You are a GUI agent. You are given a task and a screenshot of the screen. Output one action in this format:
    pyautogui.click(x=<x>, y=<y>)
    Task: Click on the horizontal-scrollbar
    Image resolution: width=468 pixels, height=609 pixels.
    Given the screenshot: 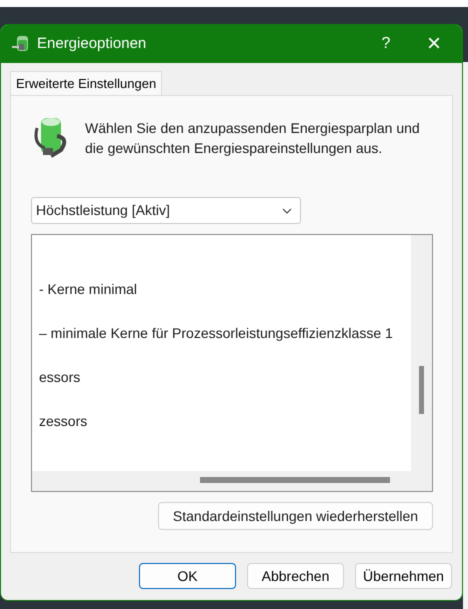 What is the action you would take?
    pyautogui.click(x=221, y=481)
    